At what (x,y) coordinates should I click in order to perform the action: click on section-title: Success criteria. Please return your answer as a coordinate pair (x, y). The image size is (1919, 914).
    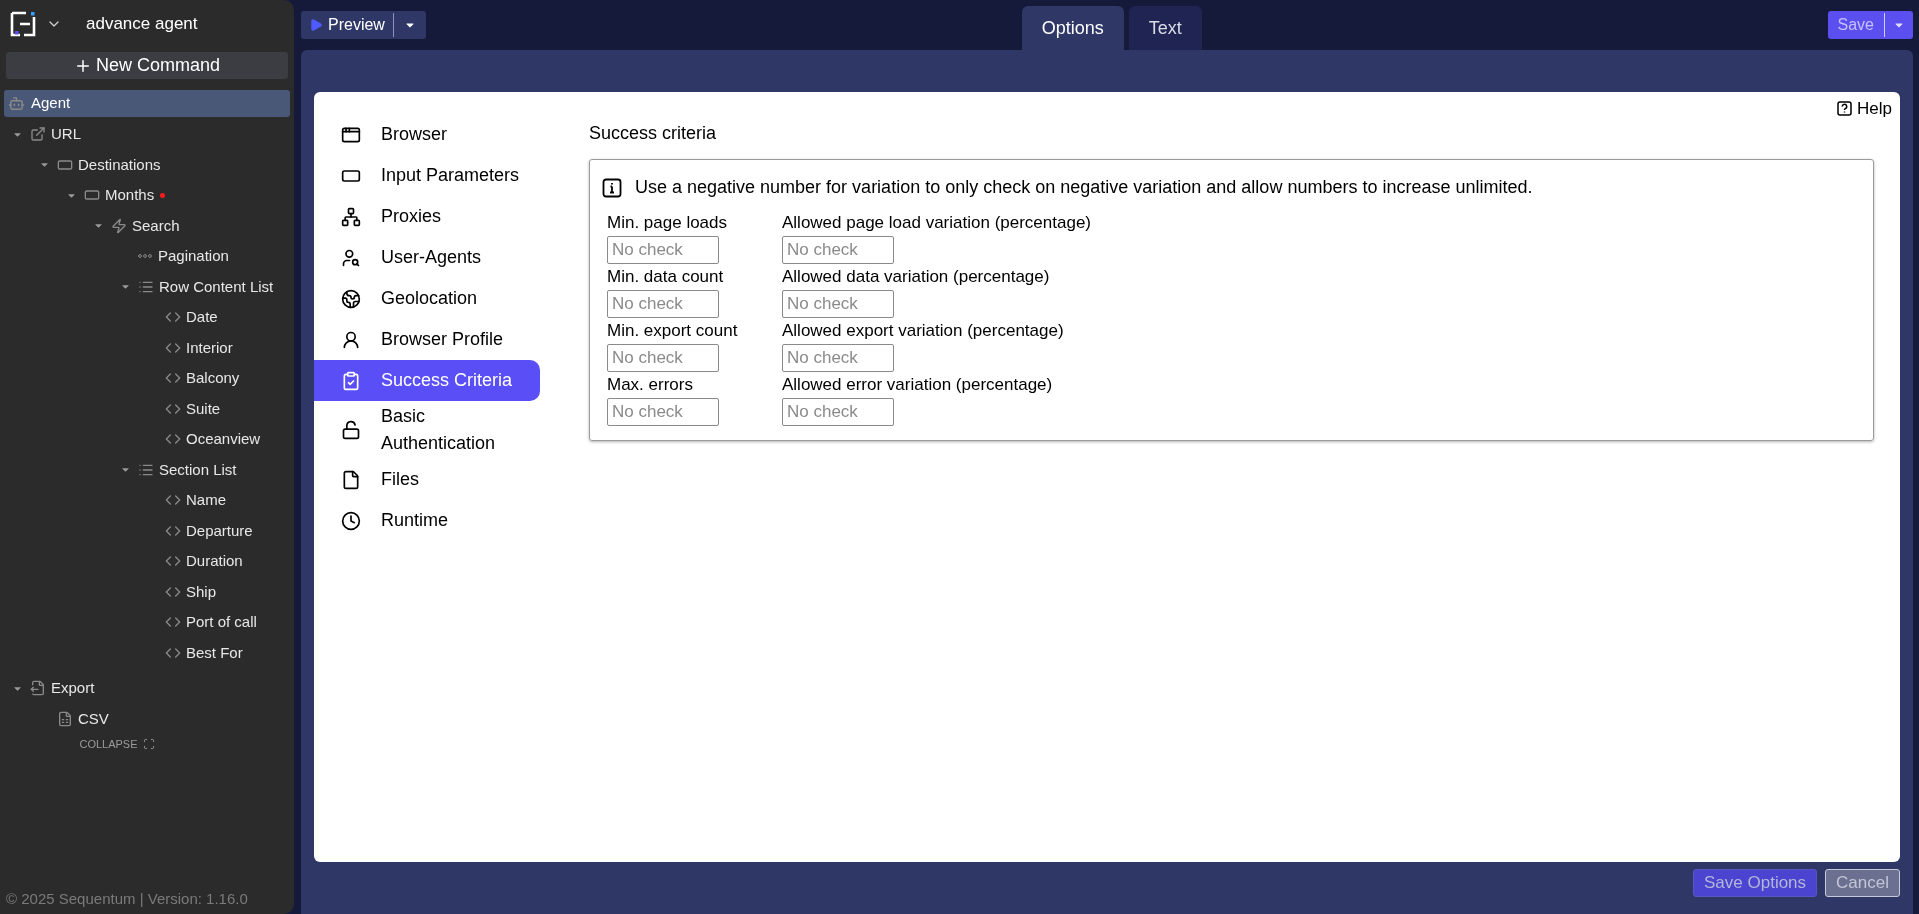
    Looking at the image, I should click on (653, 133).